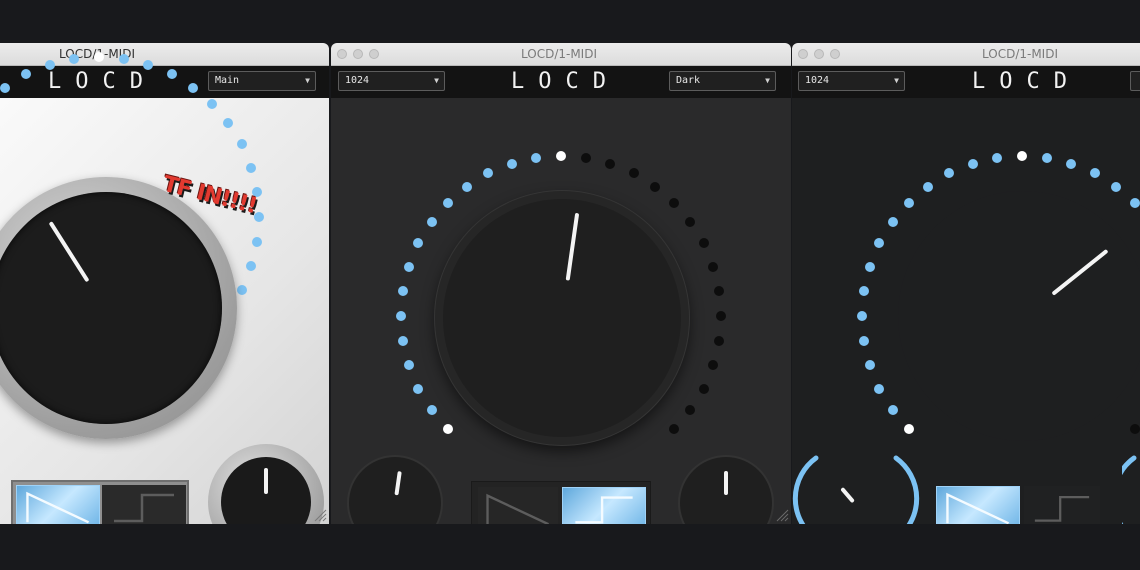  What do you see at coordinates (164, 82) in the screenshot?
I see `plugin-header: LOCD Main ▼` at bounding box center [164, 82].